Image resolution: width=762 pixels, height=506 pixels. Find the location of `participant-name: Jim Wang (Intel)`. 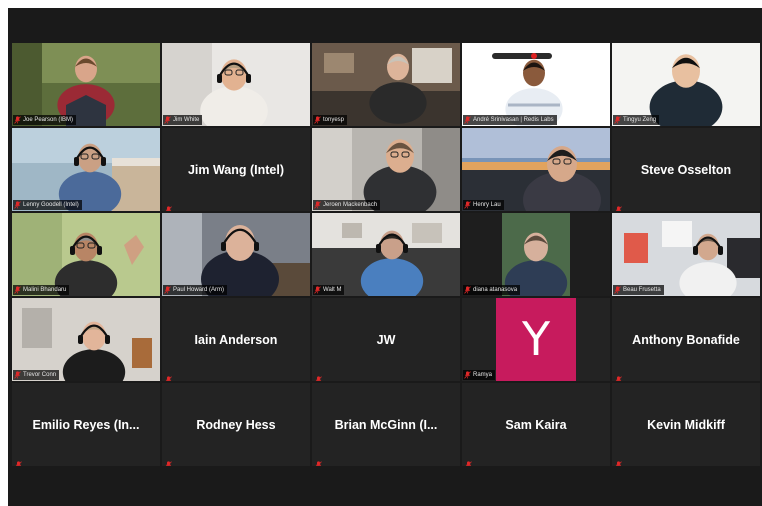

participant-name: Jim Wang (Intel) is located at coordinates (236, 169).